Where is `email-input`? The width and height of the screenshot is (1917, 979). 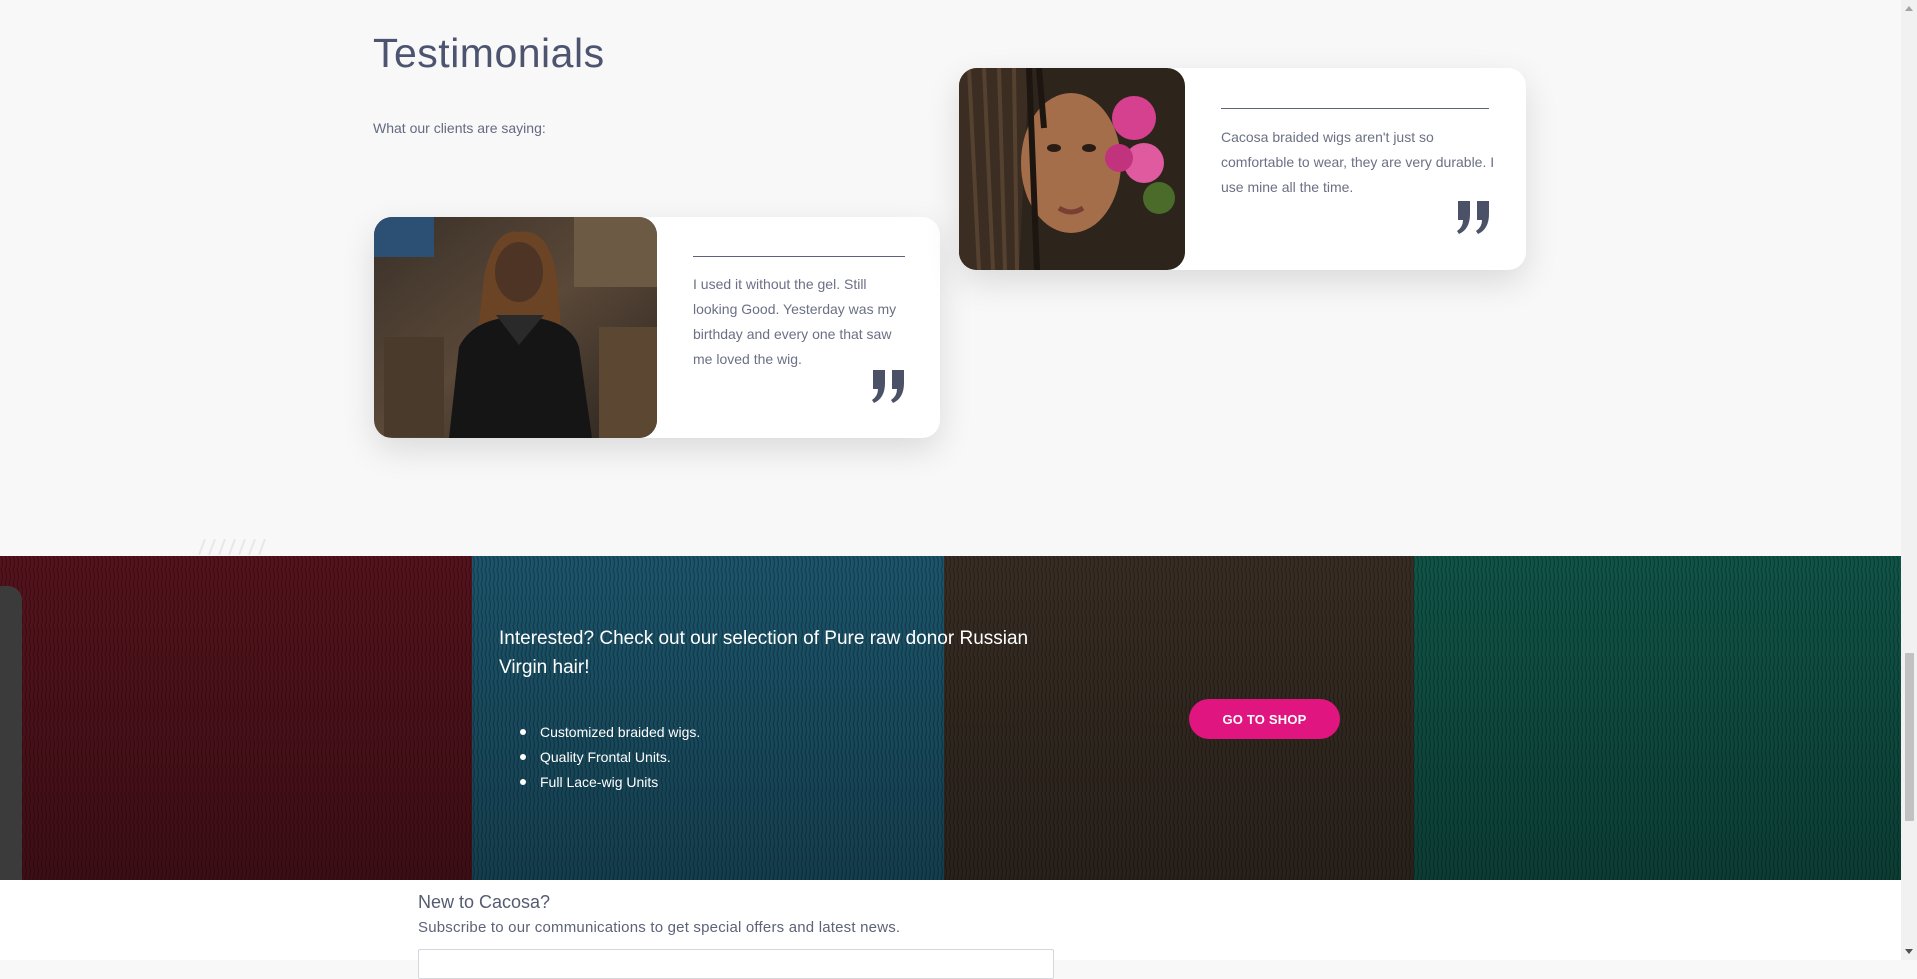 email-input is located at coordinates (736, 964).